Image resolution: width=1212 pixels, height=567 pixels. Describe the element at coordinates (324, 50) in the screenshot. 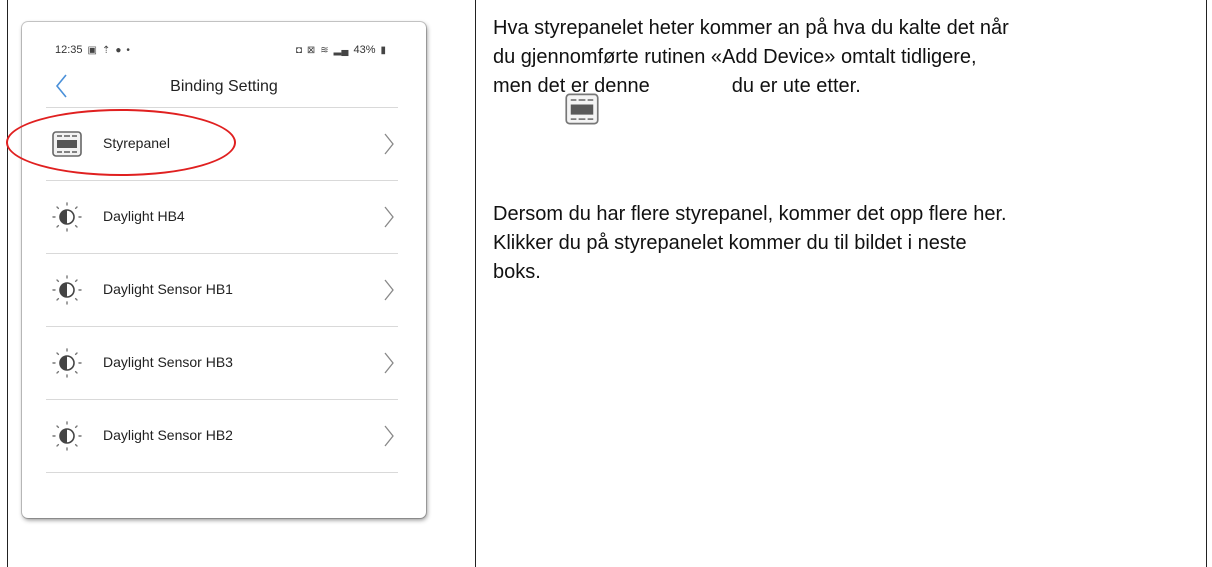

I see `wifi-icon: ≋` at that location.